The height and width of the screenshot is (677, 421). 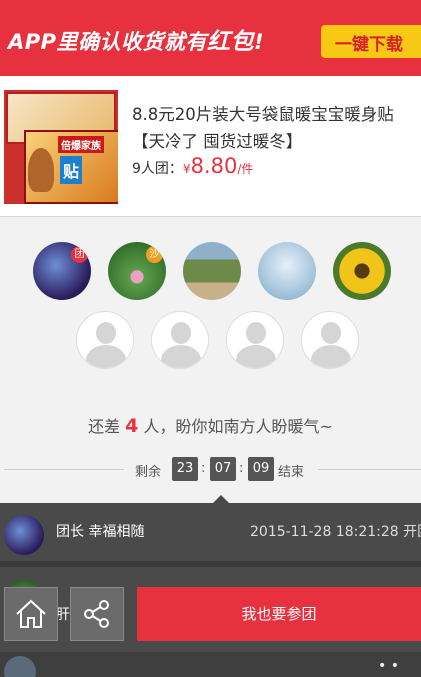 I want to click on leader-badge: 团, so click(x=79, y=254).